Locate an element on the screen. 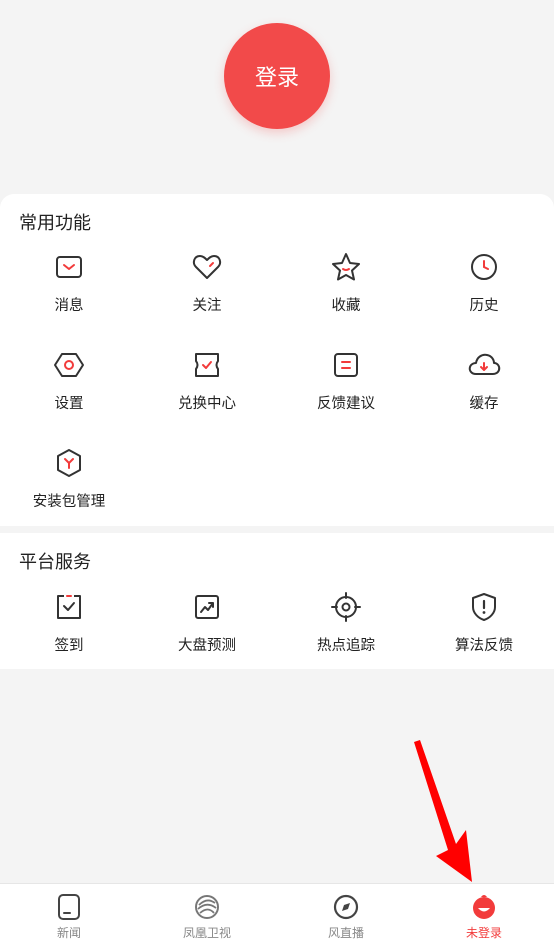 Image resolution: width=554 pixels, height=943 pixels. menu-item-label: 热点追踪 is located at coordinates (346, 646).